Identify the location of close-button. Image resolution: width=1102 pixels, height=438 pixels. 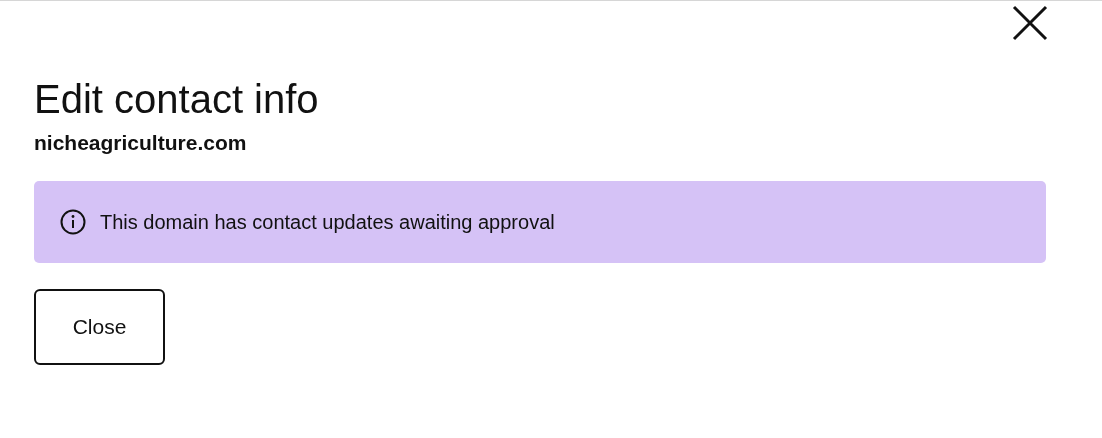
(1030, 23).